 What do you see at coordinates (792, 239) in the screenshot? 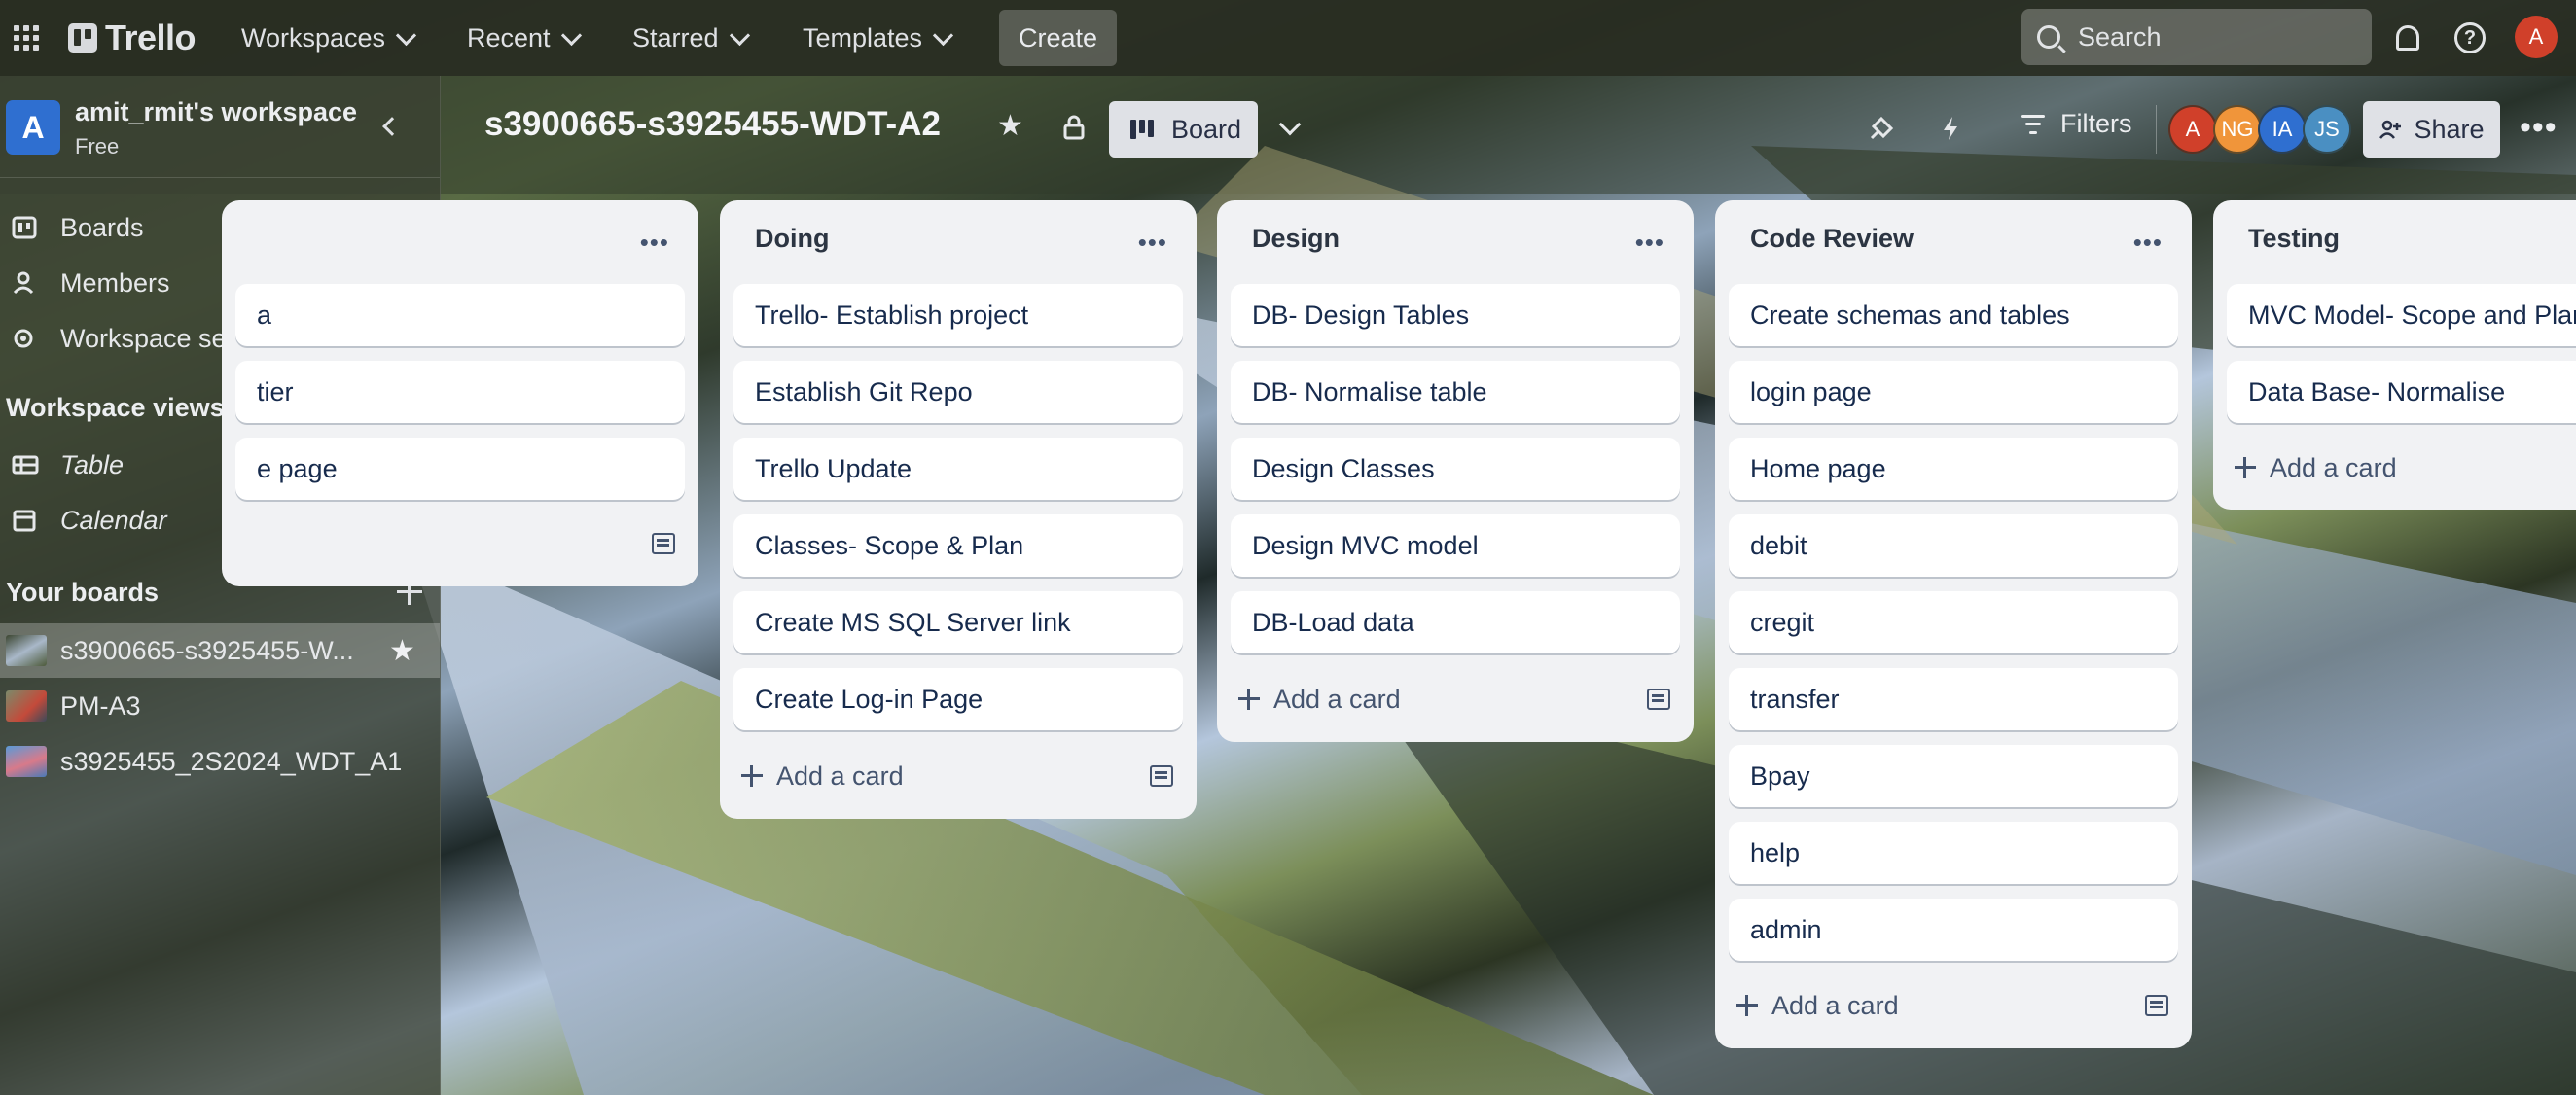
I see `list-title: Doing` at bounding box center [792, 239].